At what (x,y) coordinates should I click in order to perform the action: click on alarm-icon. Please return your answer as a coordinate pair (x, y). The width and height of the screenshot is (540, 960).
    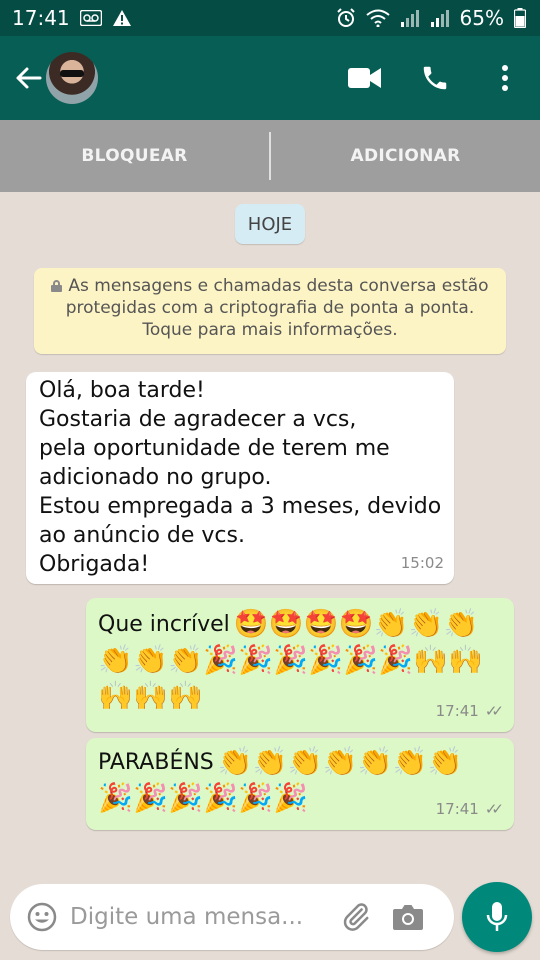
    Looking at the image, I should click on (346, 18).